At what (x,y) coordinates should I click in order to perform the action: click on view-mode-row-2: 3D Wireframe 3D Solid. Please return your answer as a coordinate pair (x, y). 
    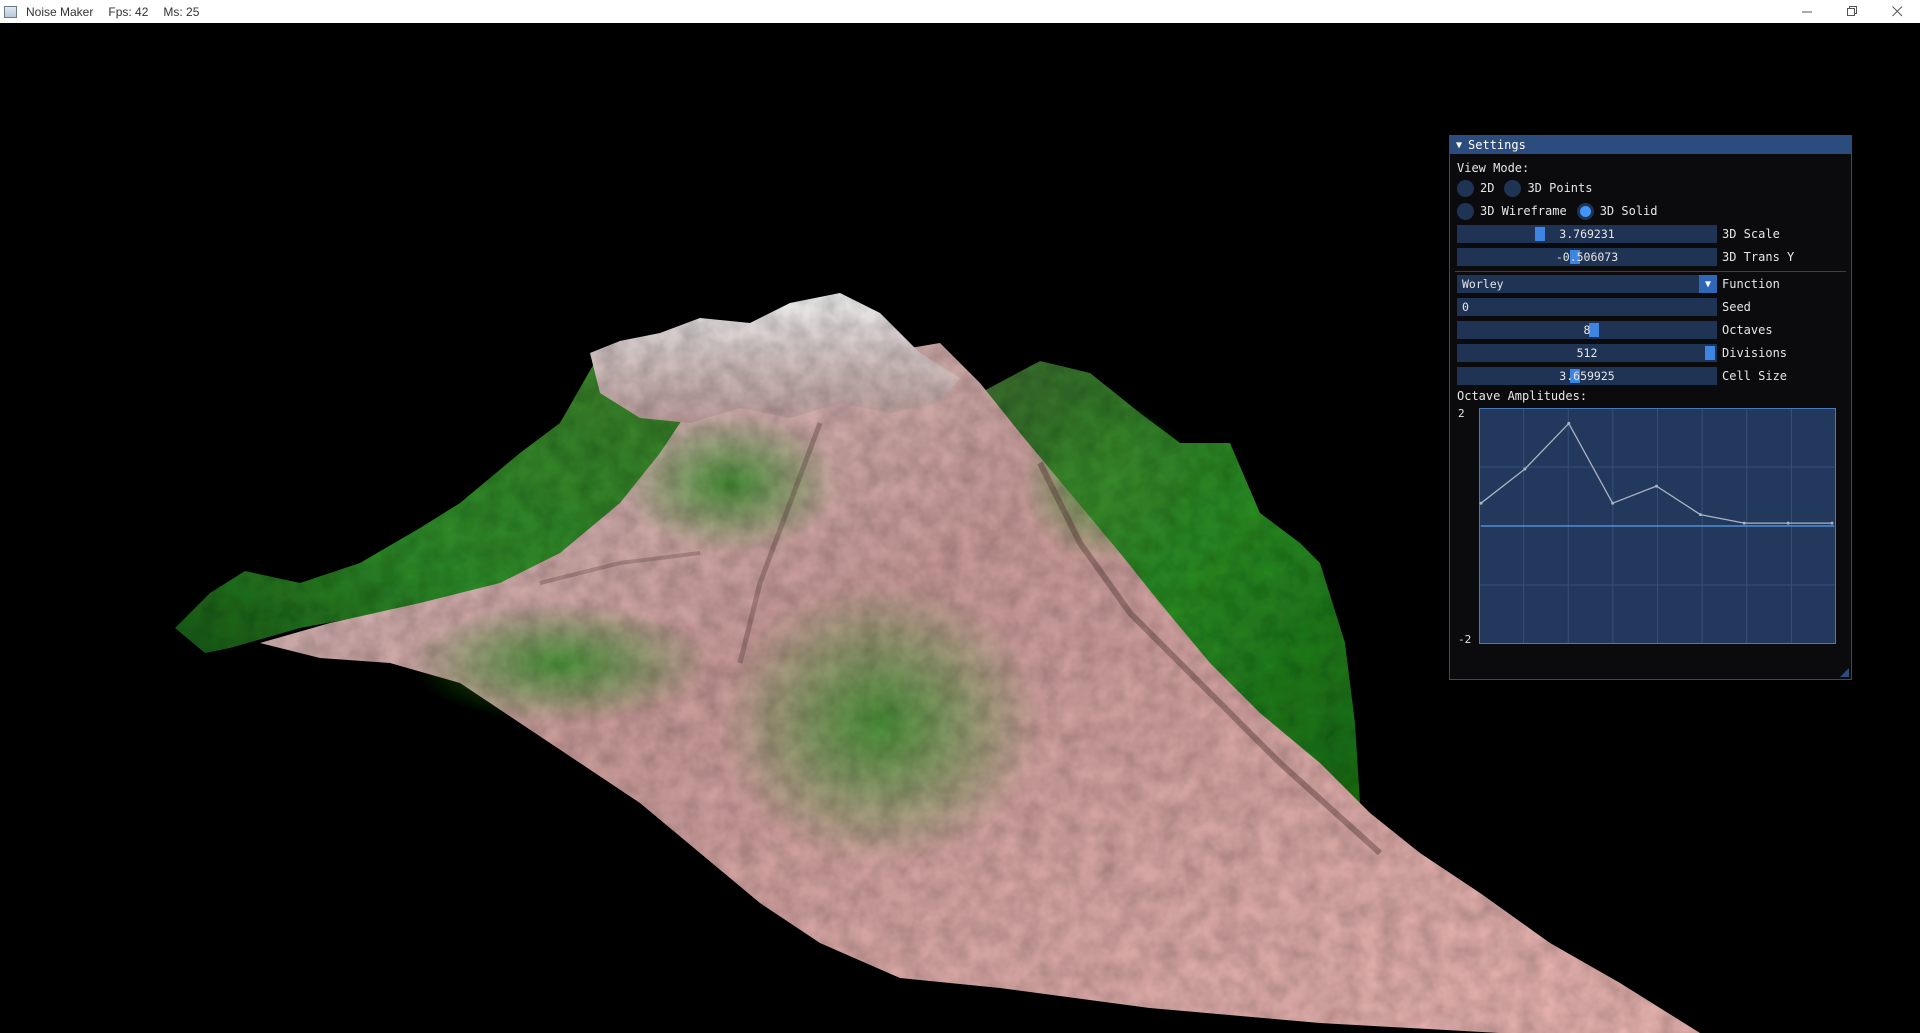
    Looking at the image, I should click on (1557, 211).